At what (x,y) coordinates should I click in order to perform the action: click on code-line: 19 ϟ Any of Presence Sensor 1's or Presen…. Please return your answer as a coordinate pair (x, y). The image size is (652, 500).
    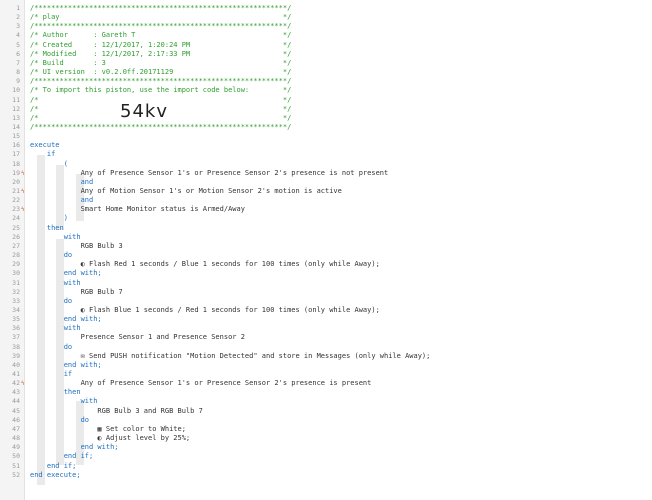
    Looking at the image, I should click on (326, 173).